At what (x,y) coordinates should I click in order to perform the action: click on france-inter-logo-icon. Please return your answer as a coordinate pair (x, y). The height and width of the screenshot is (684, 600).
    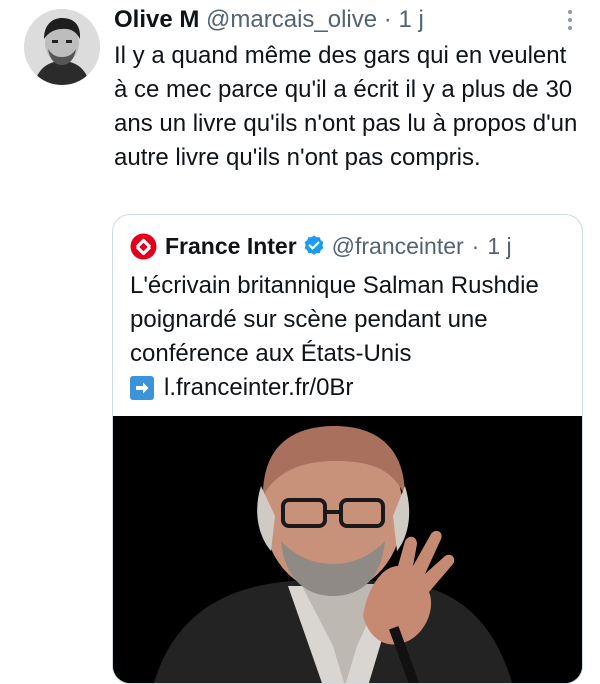
    Looking at the image, I should click on (143, 246).